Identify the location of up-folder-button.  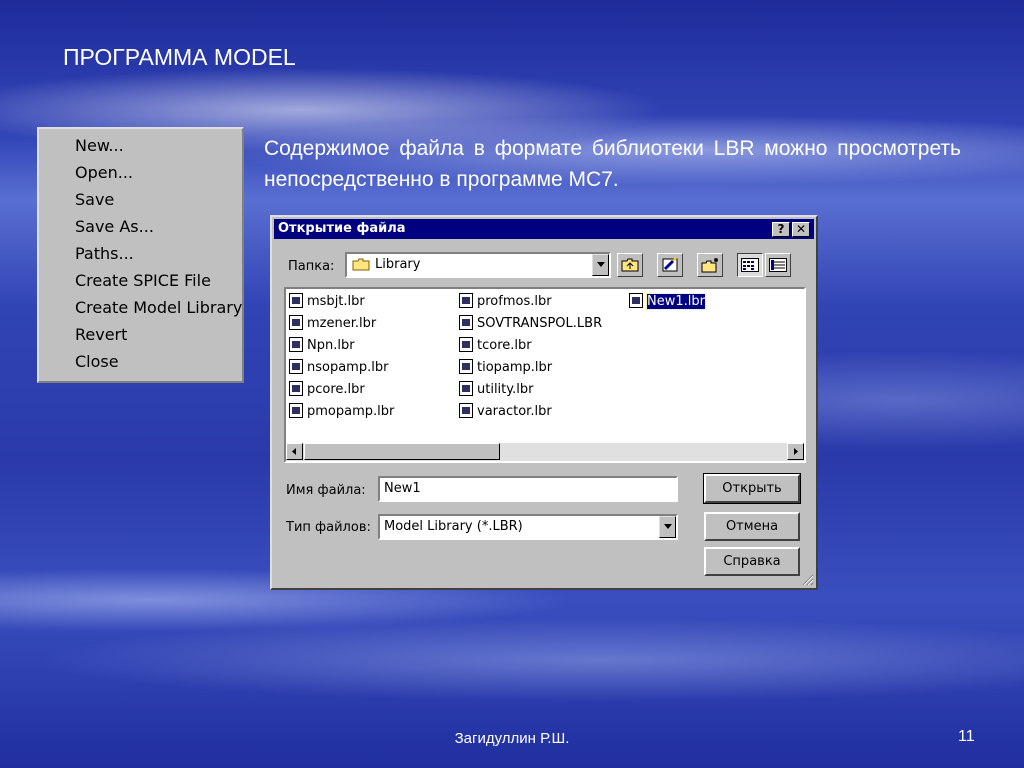
(630, 265).